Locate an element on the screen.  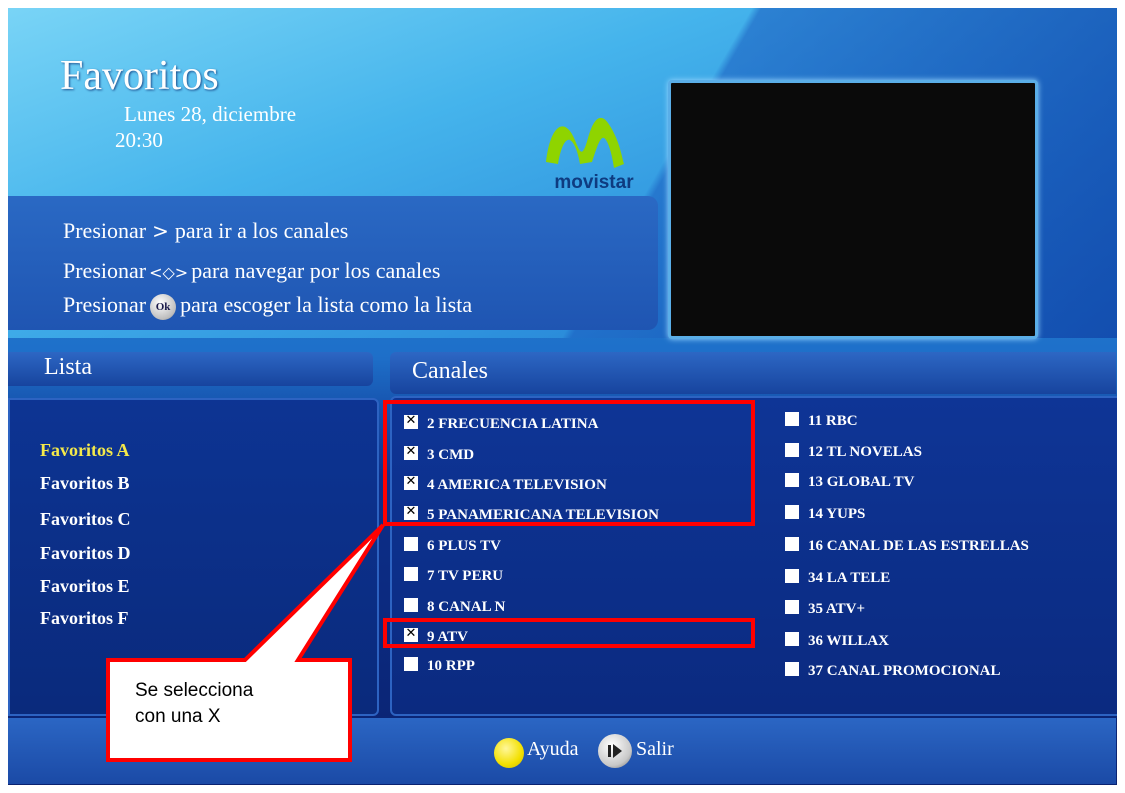
channel-label: 13 GLOBAL TV is located at coordinates (861, 482).